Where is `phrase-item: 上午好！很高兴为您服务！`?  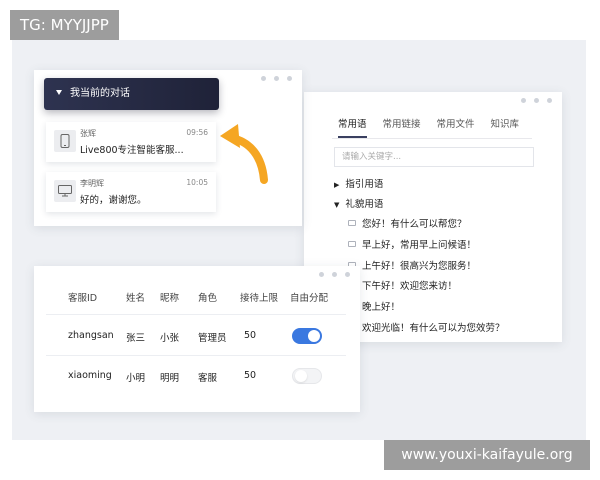 phrase-item: 上午好！很高兴为您服务！ is located at coordinates (412, 265).